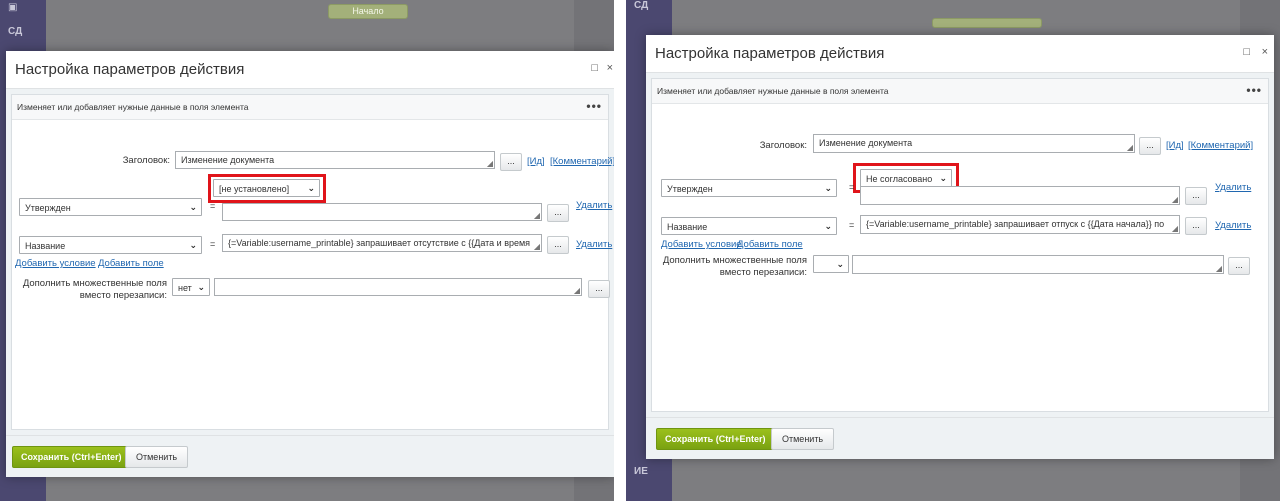 The width and height of the screenshot is (1280, 501). I want to click on multi-select: нет ⌄, so click(191, 287).